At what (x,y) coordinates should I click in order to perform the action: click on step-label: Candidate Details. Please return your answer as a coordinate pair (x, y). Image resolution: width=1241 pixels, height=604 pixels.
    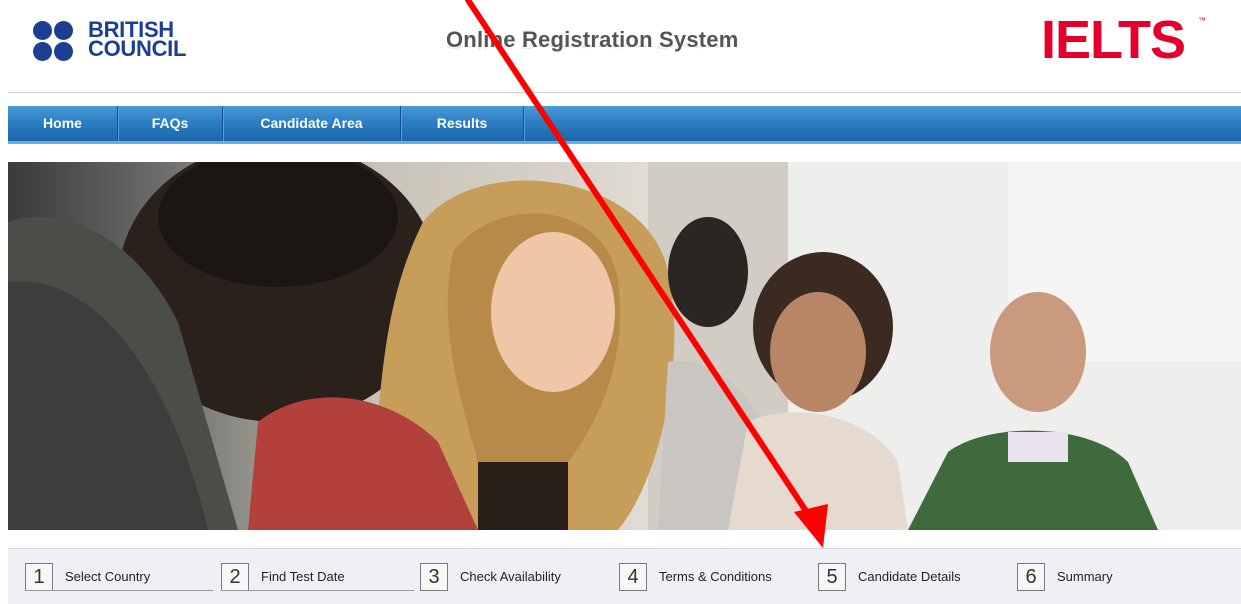
    Looking at the image, I should click on (909, 576).